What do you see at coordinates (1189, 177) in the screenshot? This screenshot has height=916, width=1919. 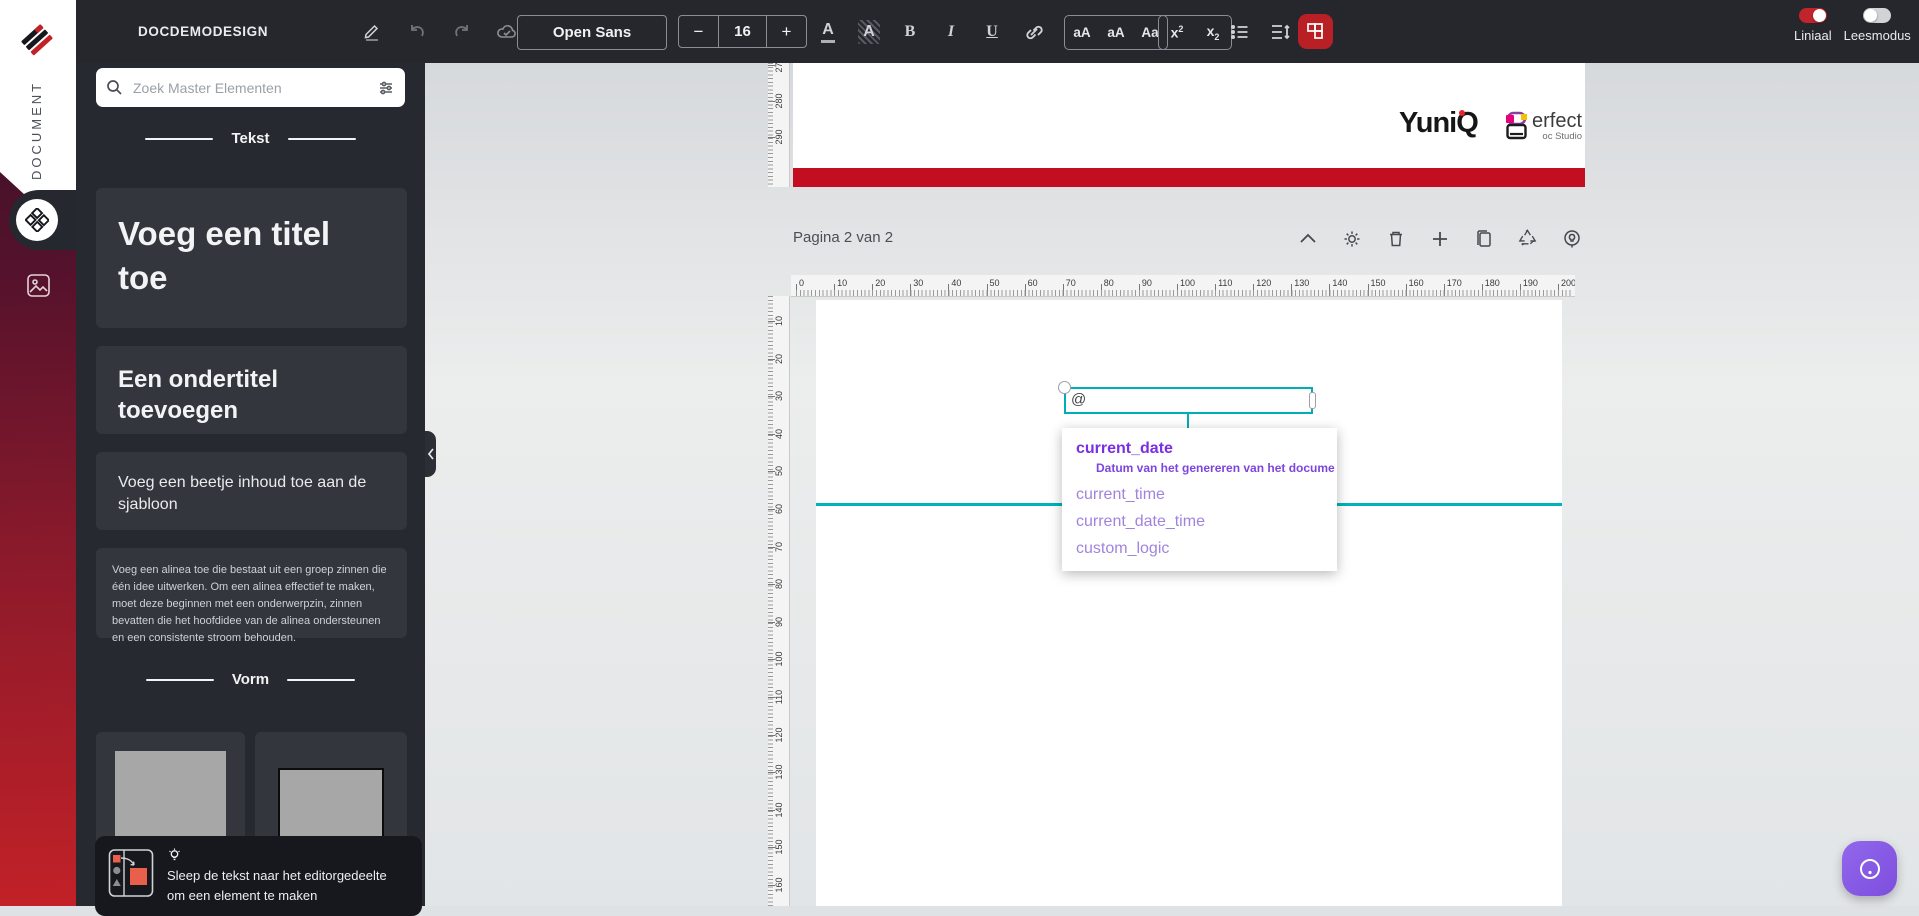 I see `page-1-footer-bar` at bounding box center [1189, 177].